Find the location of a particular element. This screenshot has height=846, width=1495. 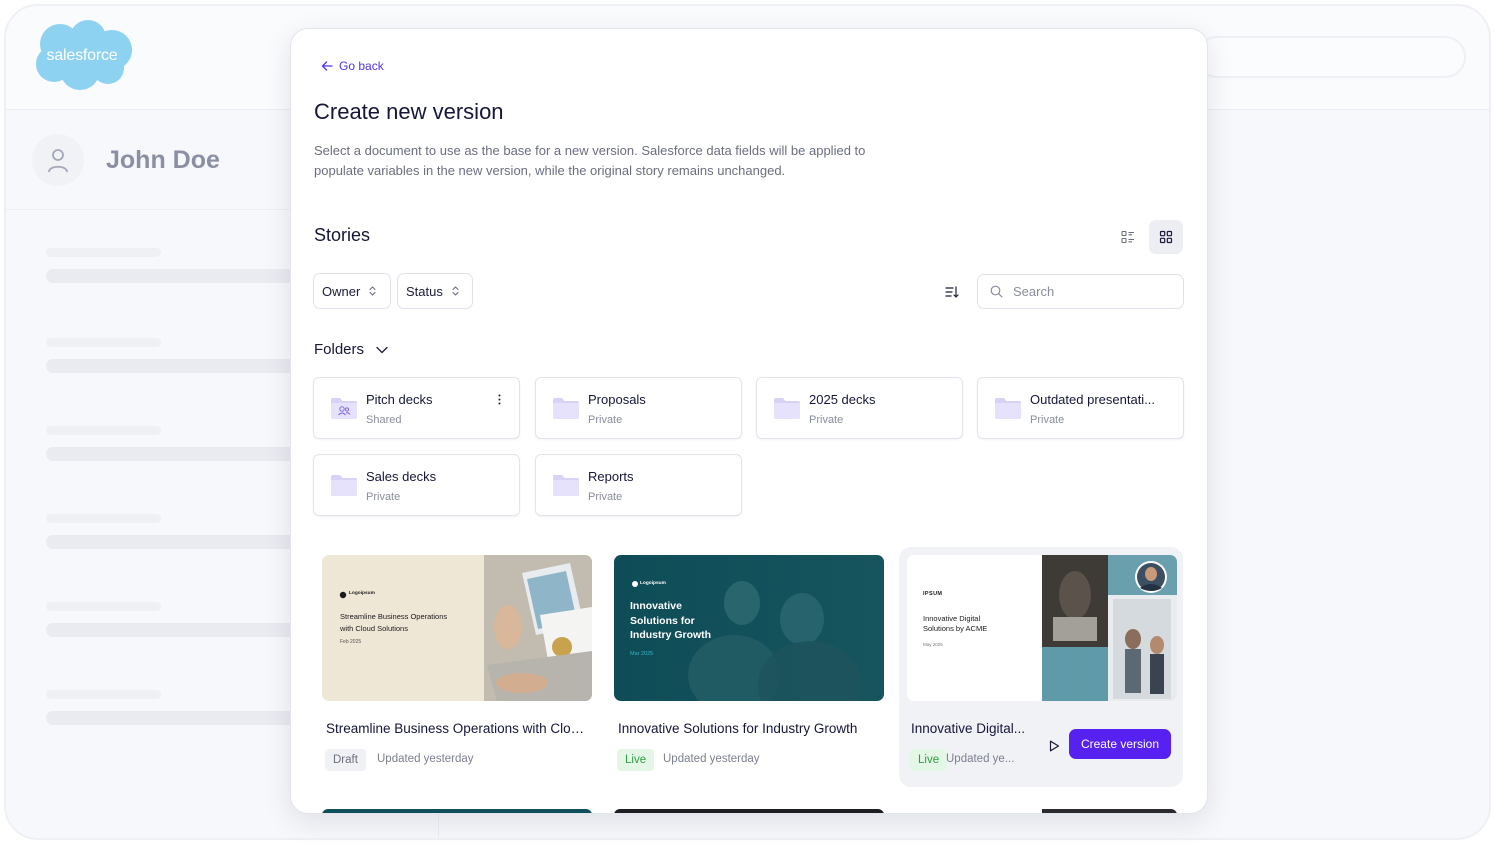

thumb-heading-line: Innovative Digital is located at coordinates (952, 618).